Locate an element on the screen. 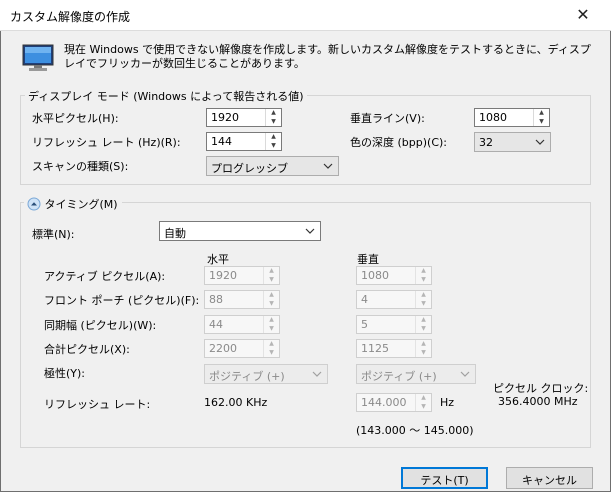 The width and height of the screenshot is (611, 492). spinner-value: 144.000 is located at coordinates (384, 402).